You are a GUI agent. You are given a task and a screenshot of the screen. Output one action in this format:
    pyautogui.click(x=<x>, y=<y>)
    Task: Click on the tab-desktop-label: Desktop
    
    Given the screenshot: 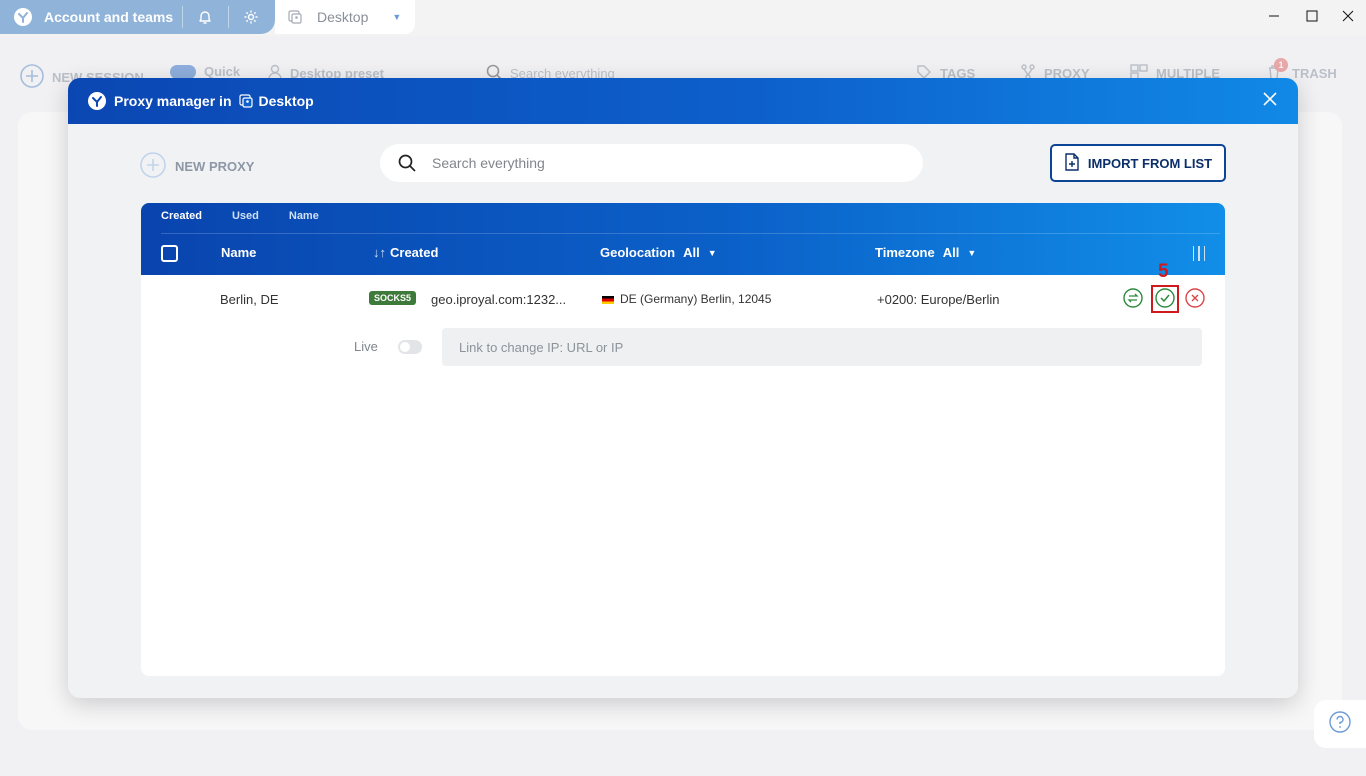 What is the action you would take?
    pyautogui.click(x=343, y=17)
    